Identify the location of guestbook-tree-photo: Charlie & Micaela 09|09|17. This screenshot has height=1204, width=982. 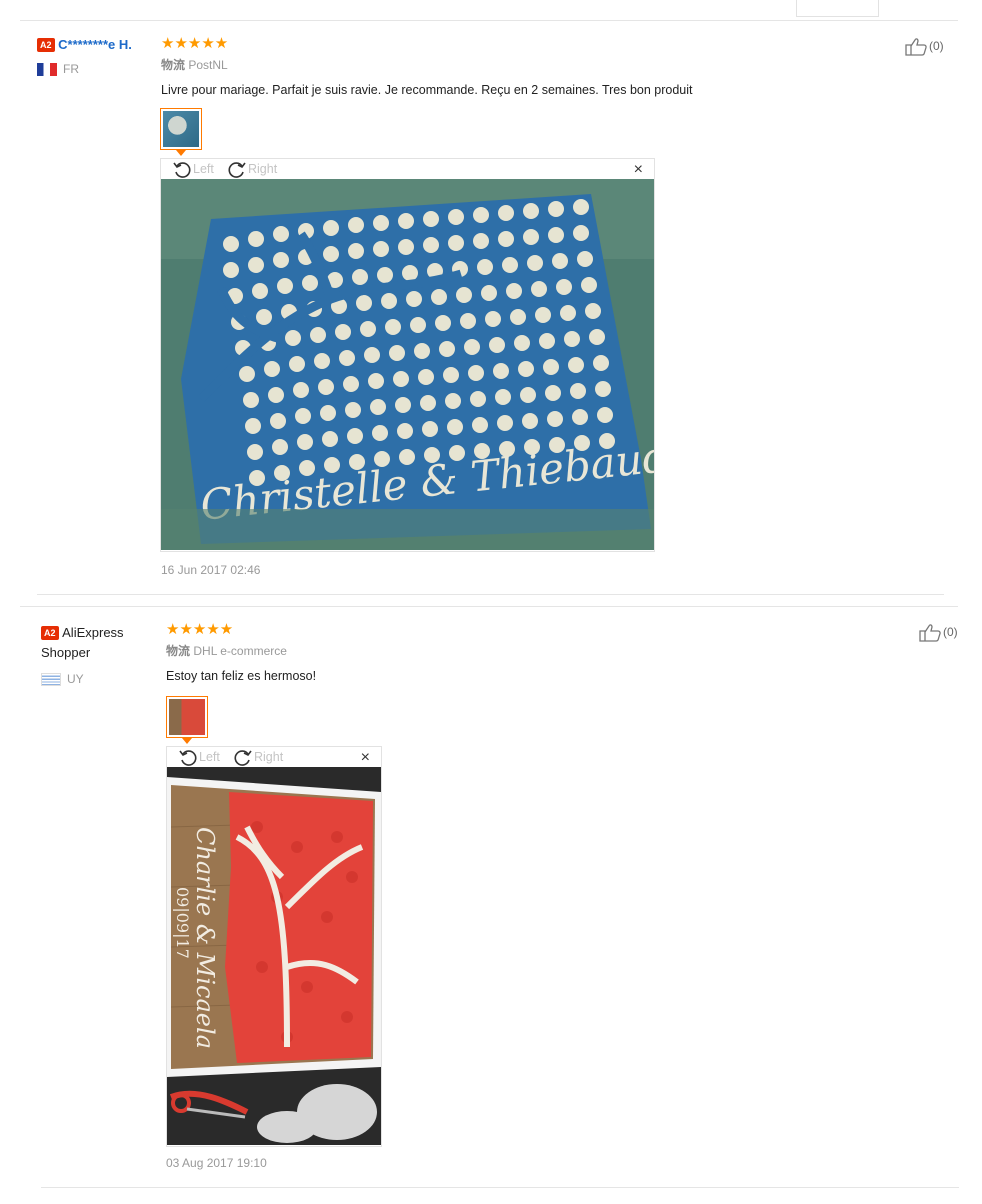
(274, 956).